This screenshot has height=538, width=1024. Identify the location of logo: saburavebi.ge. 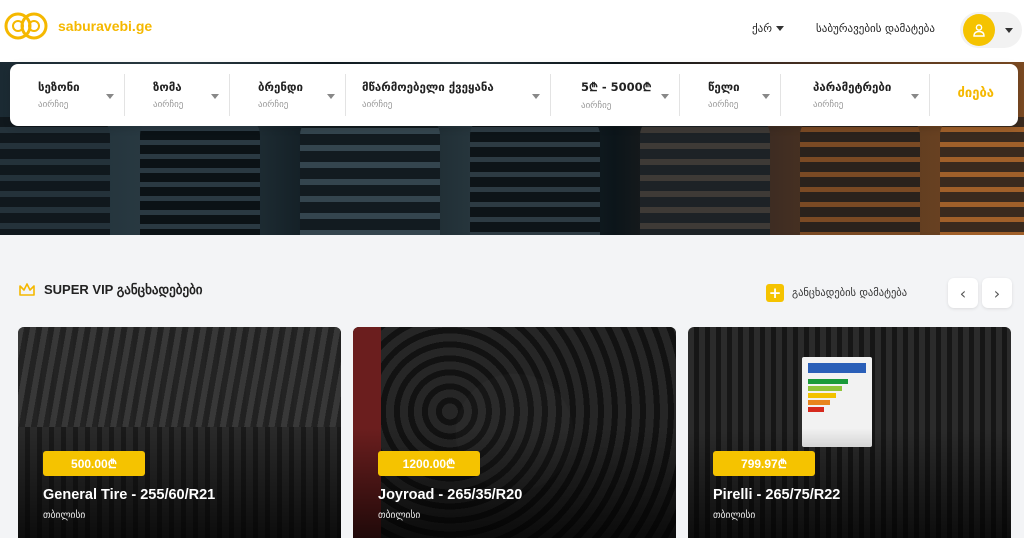
(78, 26).